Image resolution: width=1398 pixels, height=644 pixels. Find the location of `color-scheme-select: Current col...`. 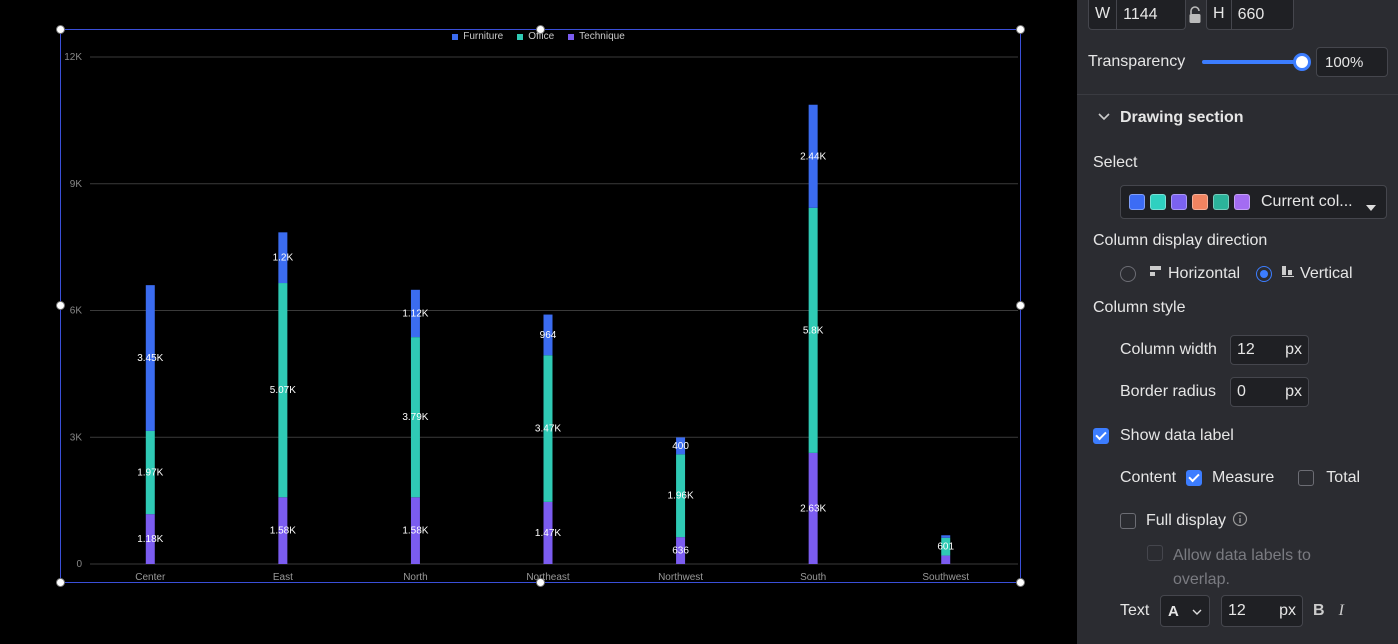

color-scheme-select: Current col... is located at coordinates (1253, 202).